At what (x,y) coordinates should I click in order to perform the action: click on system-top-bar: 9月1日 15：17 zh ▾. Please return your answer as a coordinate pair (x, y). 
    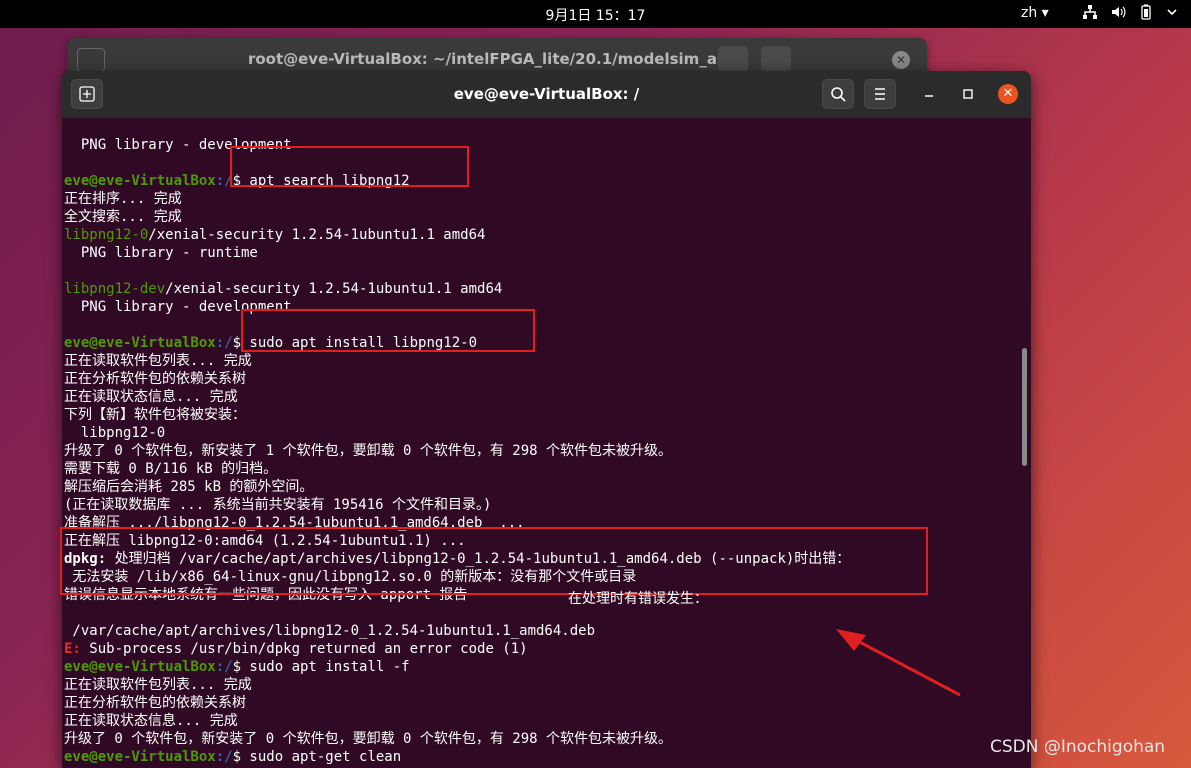
    Looking at the image, I should click on (595, 14).